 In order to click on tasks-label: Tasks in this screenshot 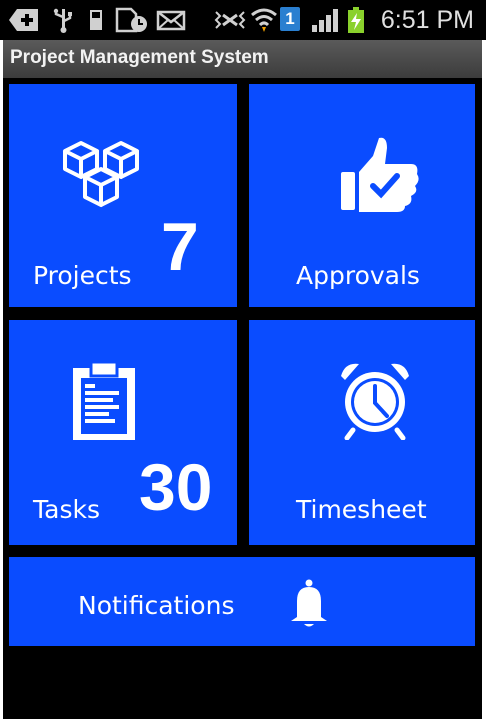, I will do `click(66, 509)`.